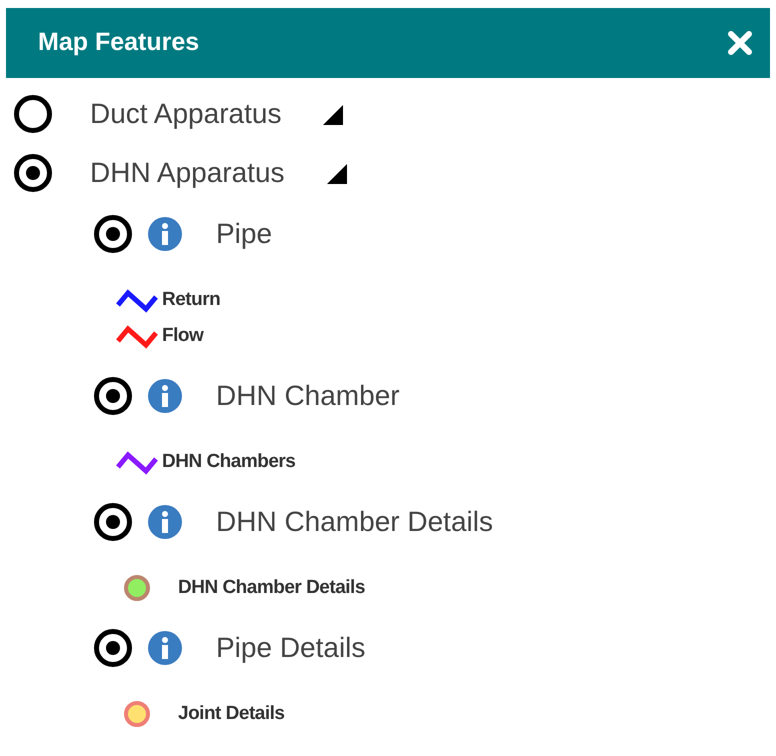 The height and width of the screenshot is (756, 776). I want to click on layer-label: Pipe Details, so click(291, 648).